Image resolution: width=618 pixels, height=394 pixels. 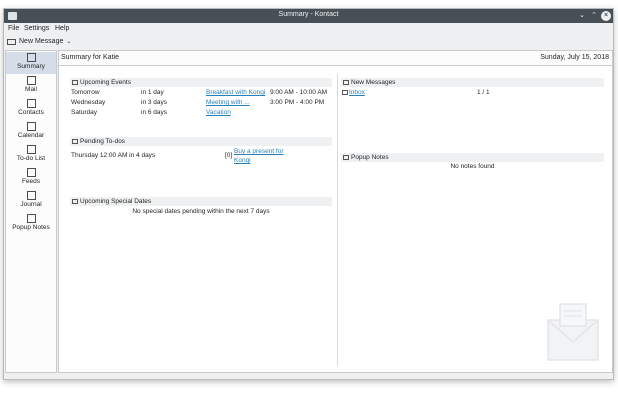 What do you see at coordinates (11, 41) in the screenshot?
I see `new-mail-icon` at bounding box center [11, 41].